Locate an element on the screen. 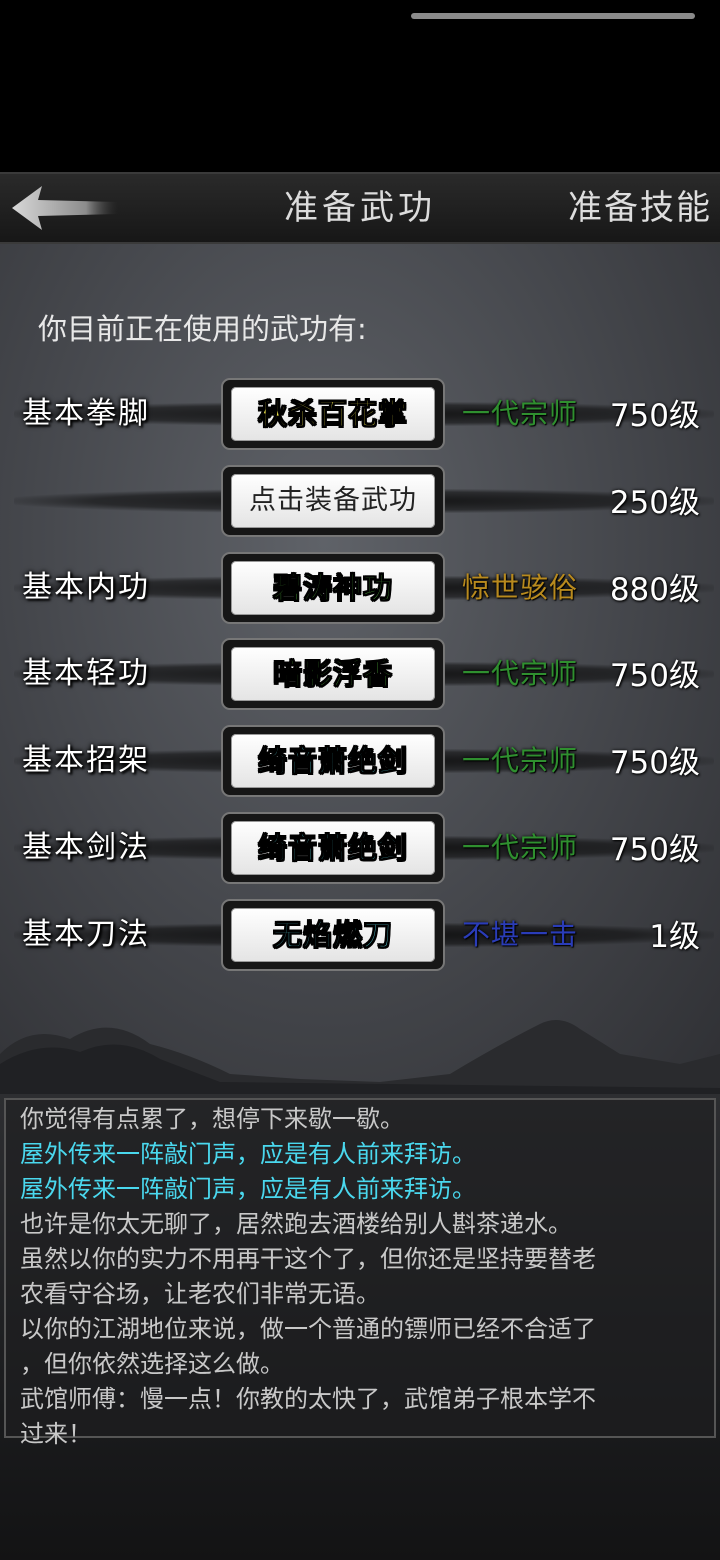 This screenshot has height=1560, width=720. equip-skill-button: 秋杀百花掌 is located at coordinates (333, 414).